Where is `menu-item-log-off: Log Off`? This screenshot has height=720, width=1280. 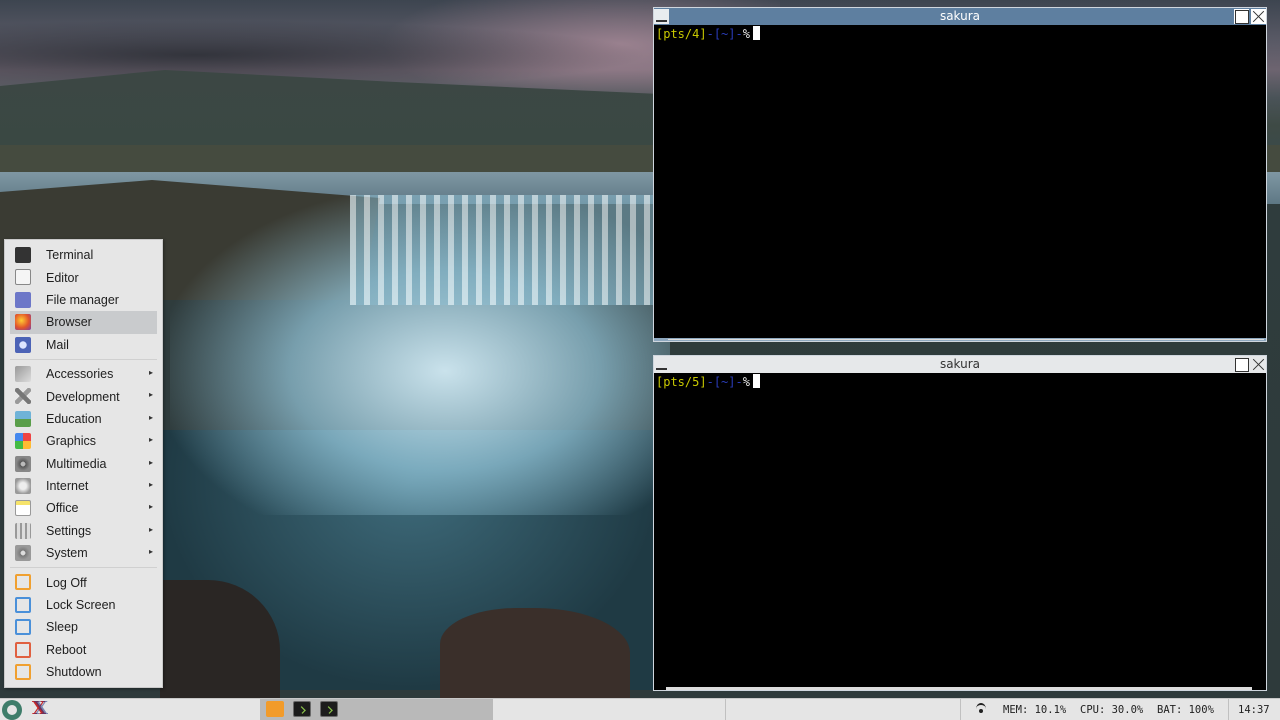
menu-item-log-off: Log Off is located at coordinates (83, 582).